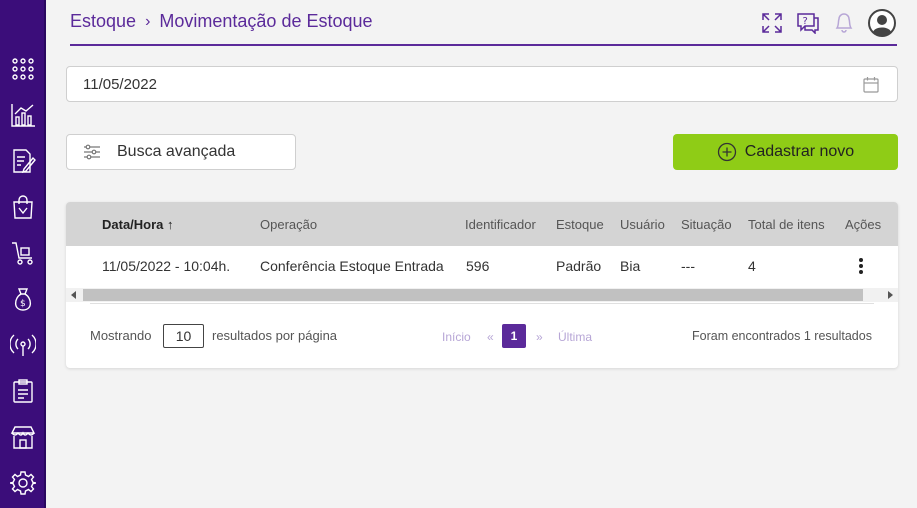  Describe the element at coordinates (138, 224) in the screenshot. I see `column-header-datetime: Data/Hora ↑` at that location.